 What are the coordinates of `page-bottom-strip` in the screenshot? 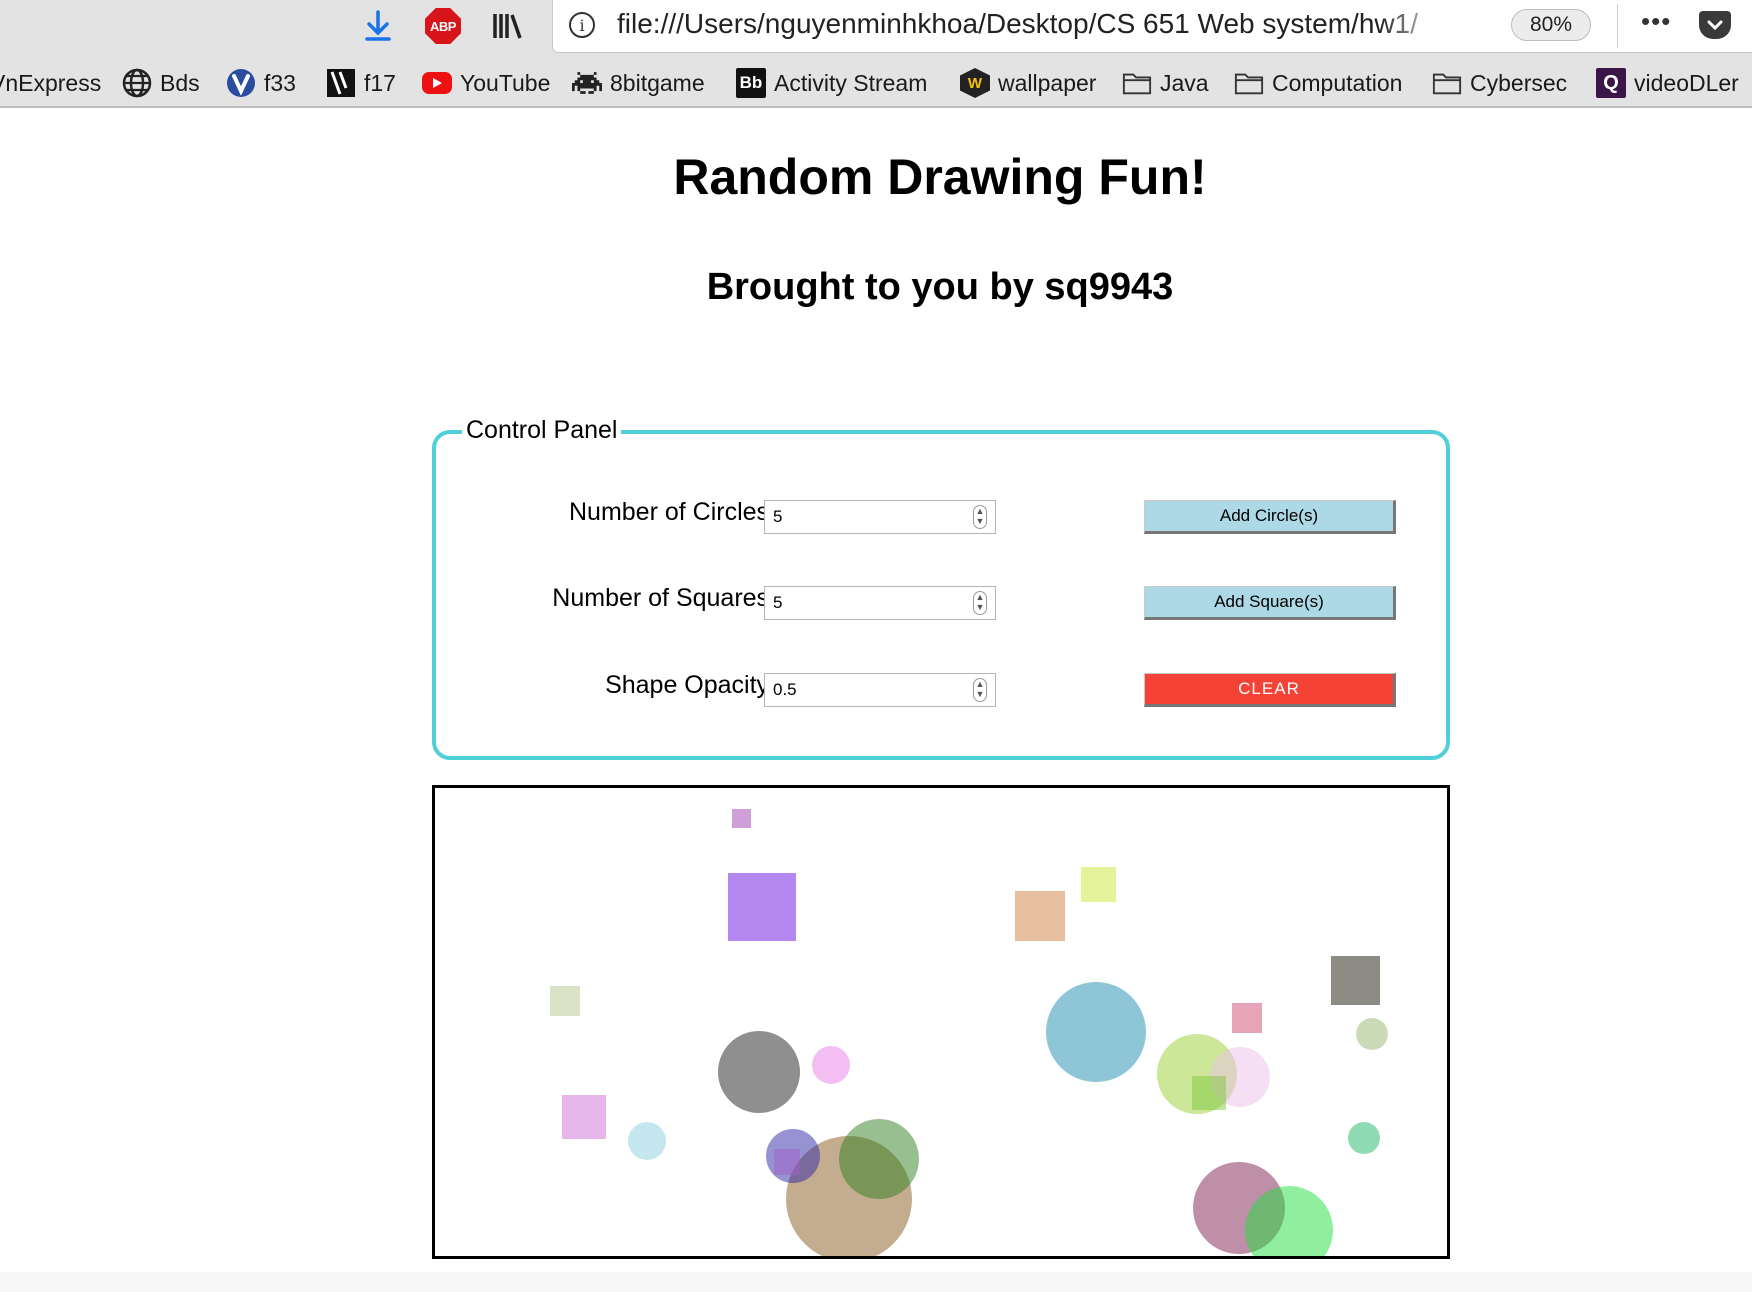 It's located at (876, 1282).